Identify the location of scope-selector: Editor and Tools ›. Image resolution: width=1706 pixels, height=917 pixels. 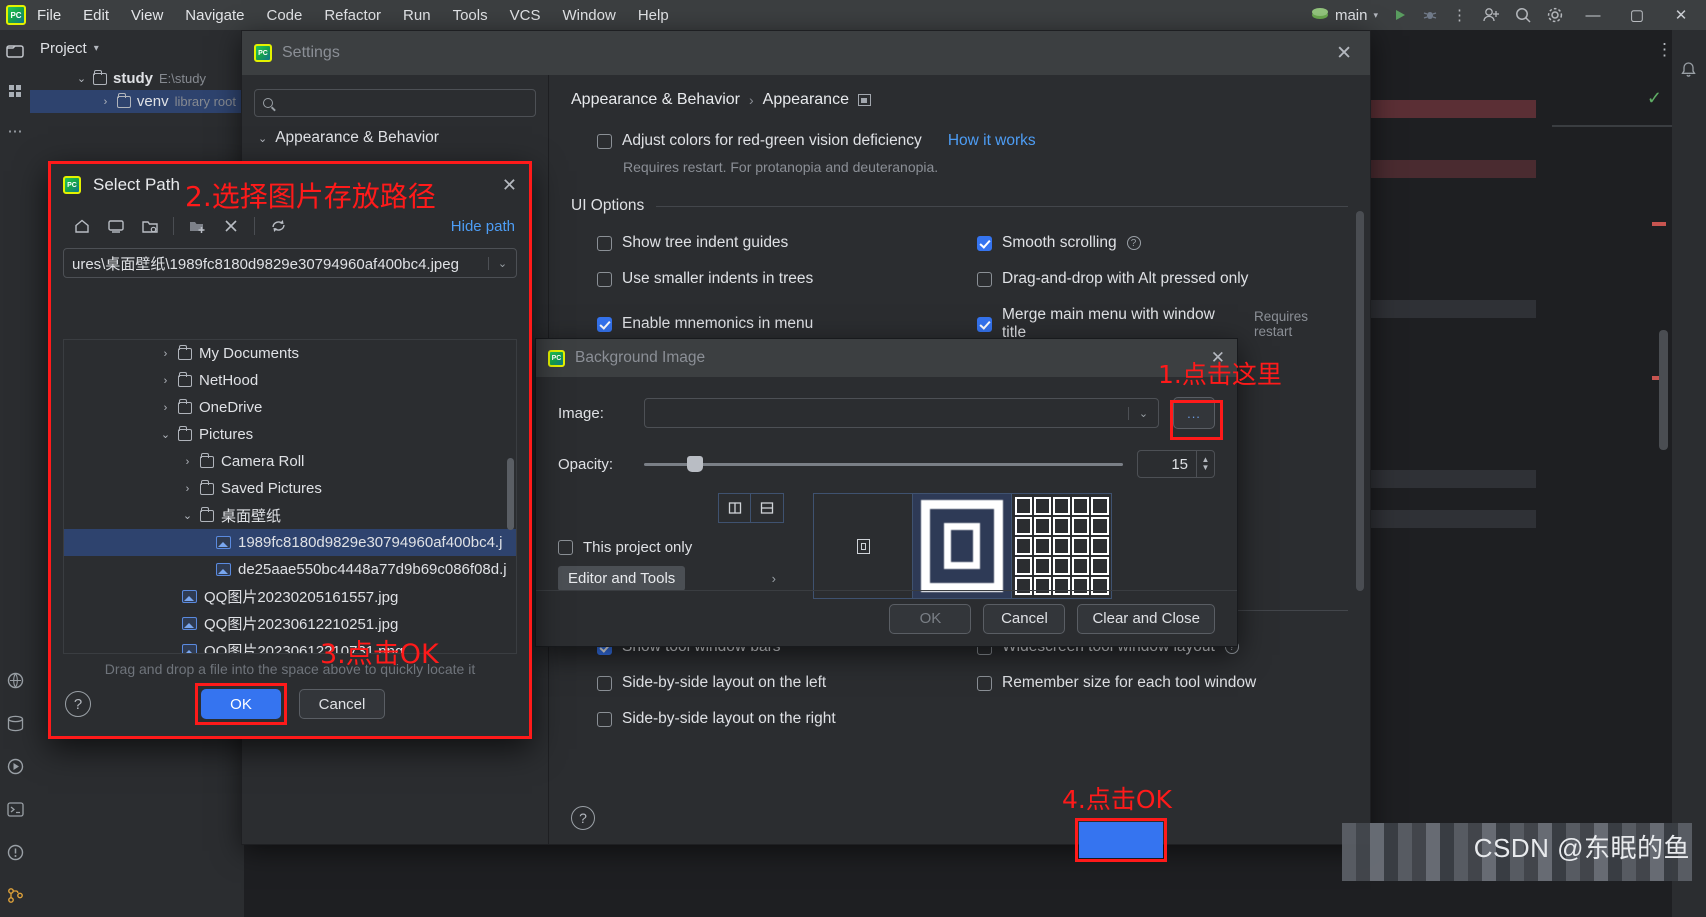
(667, 578).